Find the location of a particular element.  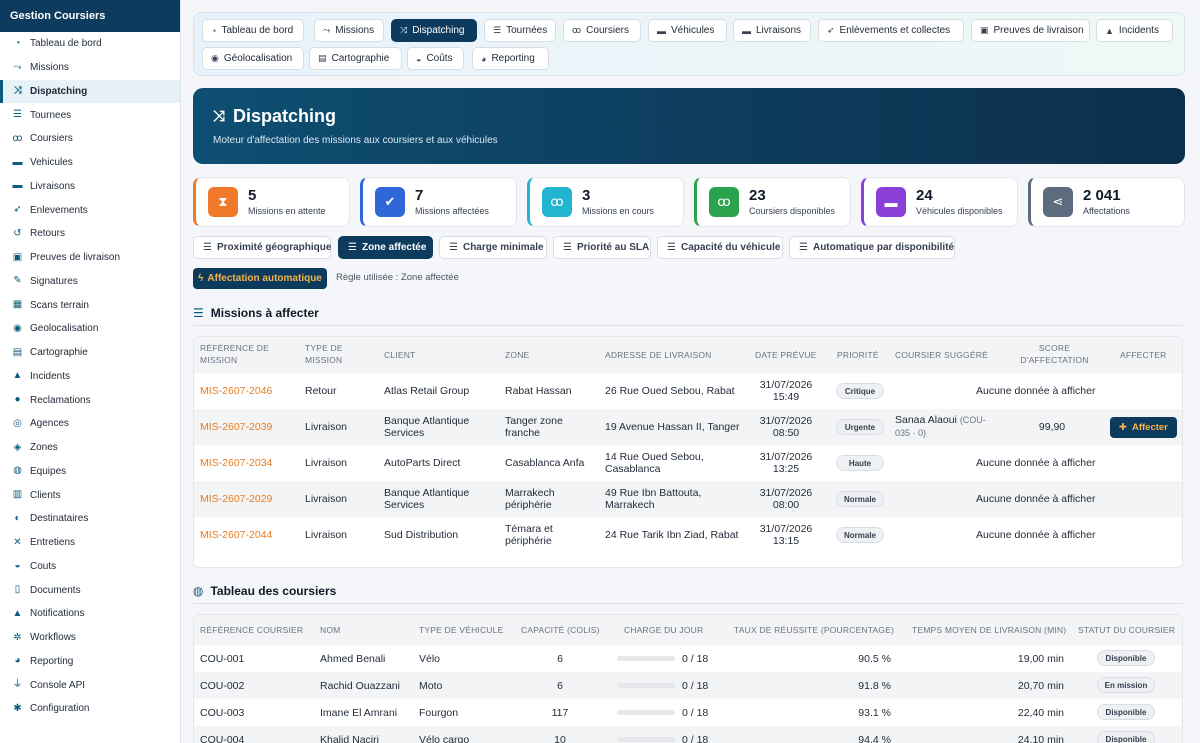

scheduled-date: 31/07/2026 08:00 is located at coordinates (786, 499).